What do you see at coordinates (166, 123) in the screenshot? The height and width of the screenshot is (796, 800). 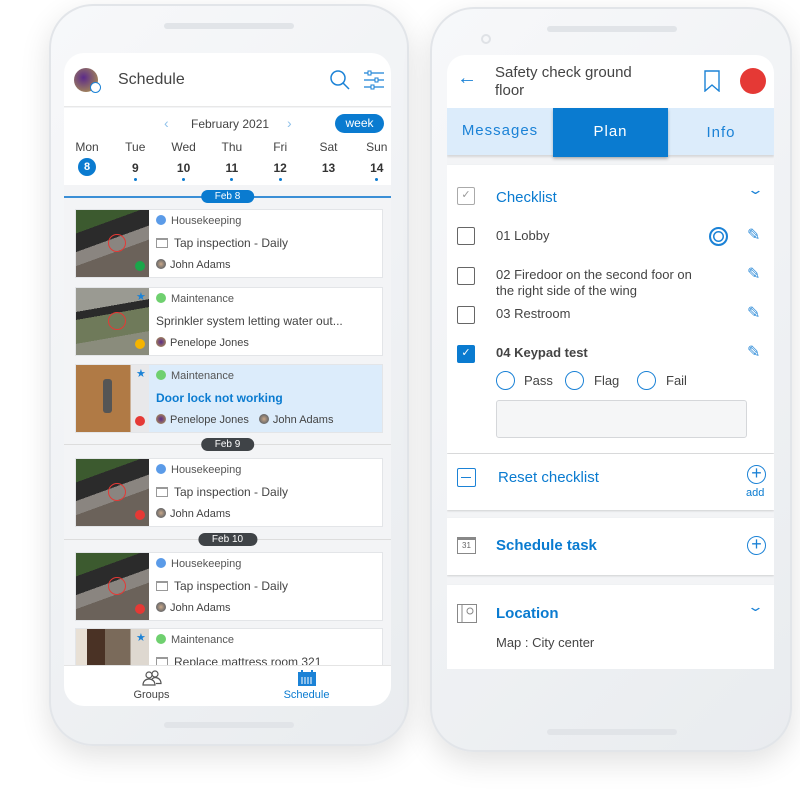 I see `prev-month-button: ‹` at bounding box center [166, 123].